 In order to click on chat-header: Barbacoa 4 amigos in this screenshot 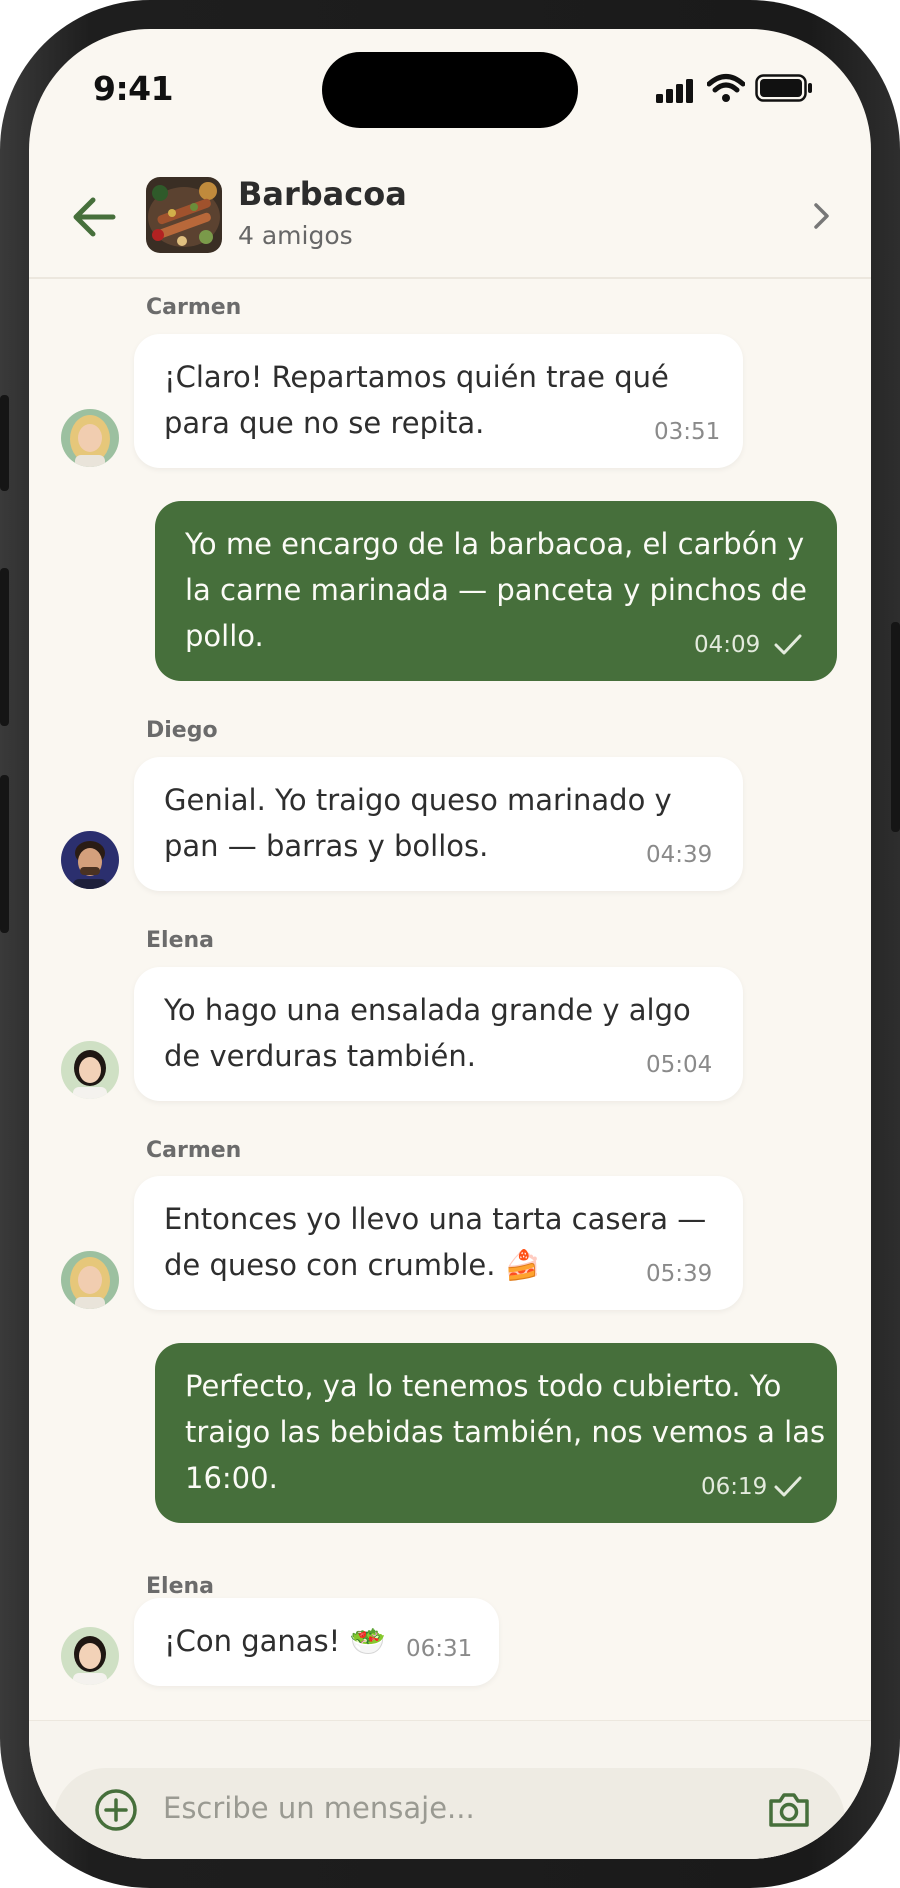, I will do `click(450, 218)`.